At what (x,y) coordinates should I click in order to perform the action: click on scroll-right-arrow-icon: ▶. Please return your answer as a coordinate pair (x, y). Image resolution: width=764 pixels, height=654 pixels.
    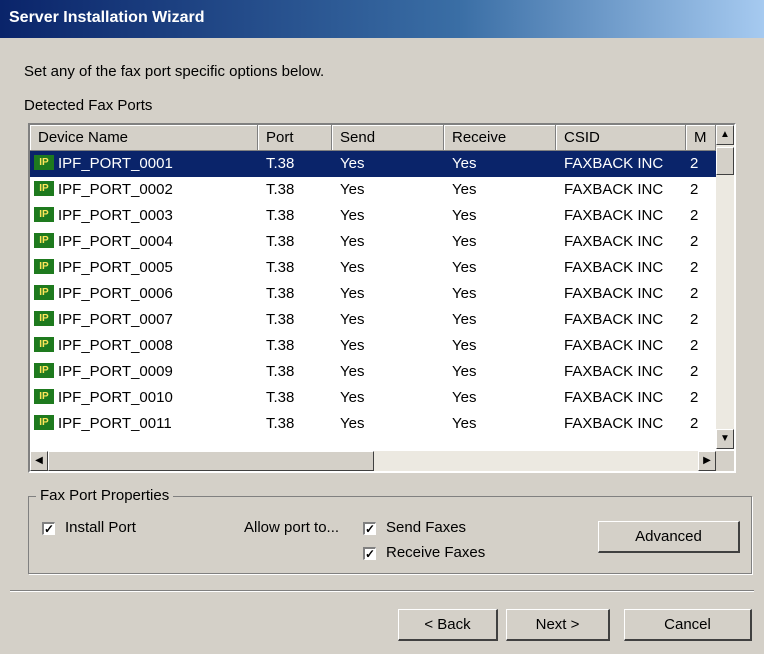
    Looking at the image, I should click on (707, 461).